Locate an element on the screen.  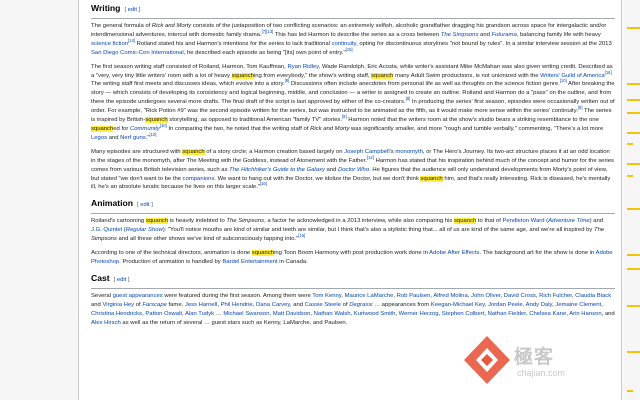
link-cast-member: Jemaine Clement is located at coordinates (578, 305).